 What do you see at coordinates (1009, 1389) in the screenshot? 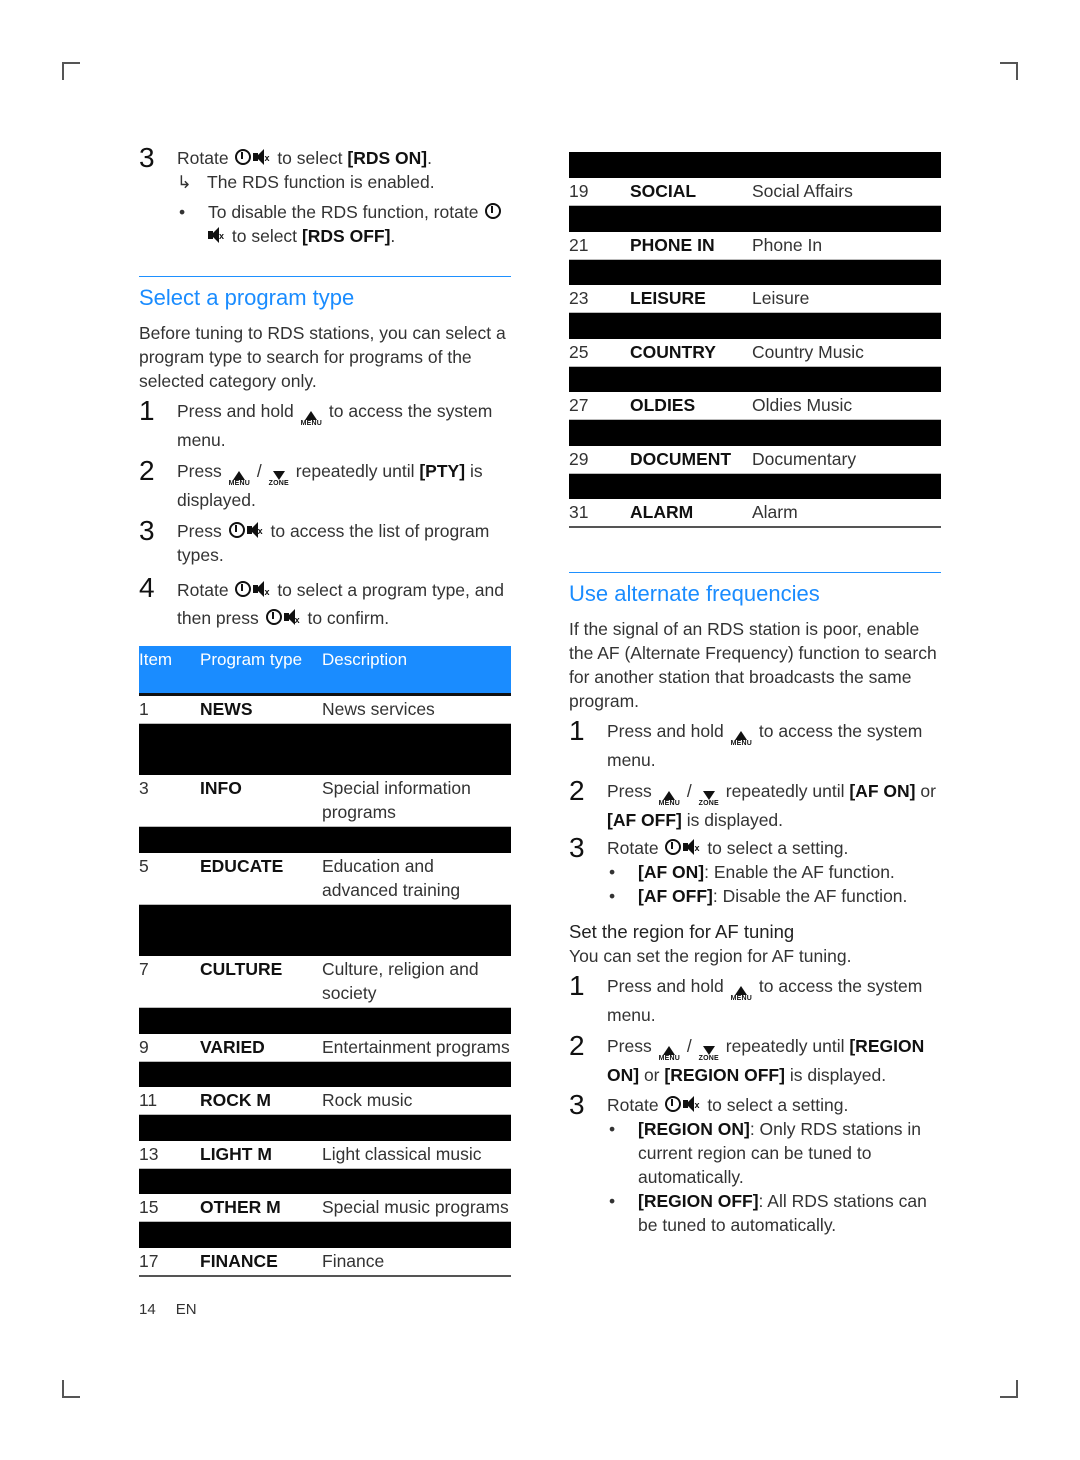
I see `crop-mark-bottom-right` at bounding box center [1009, 1389].